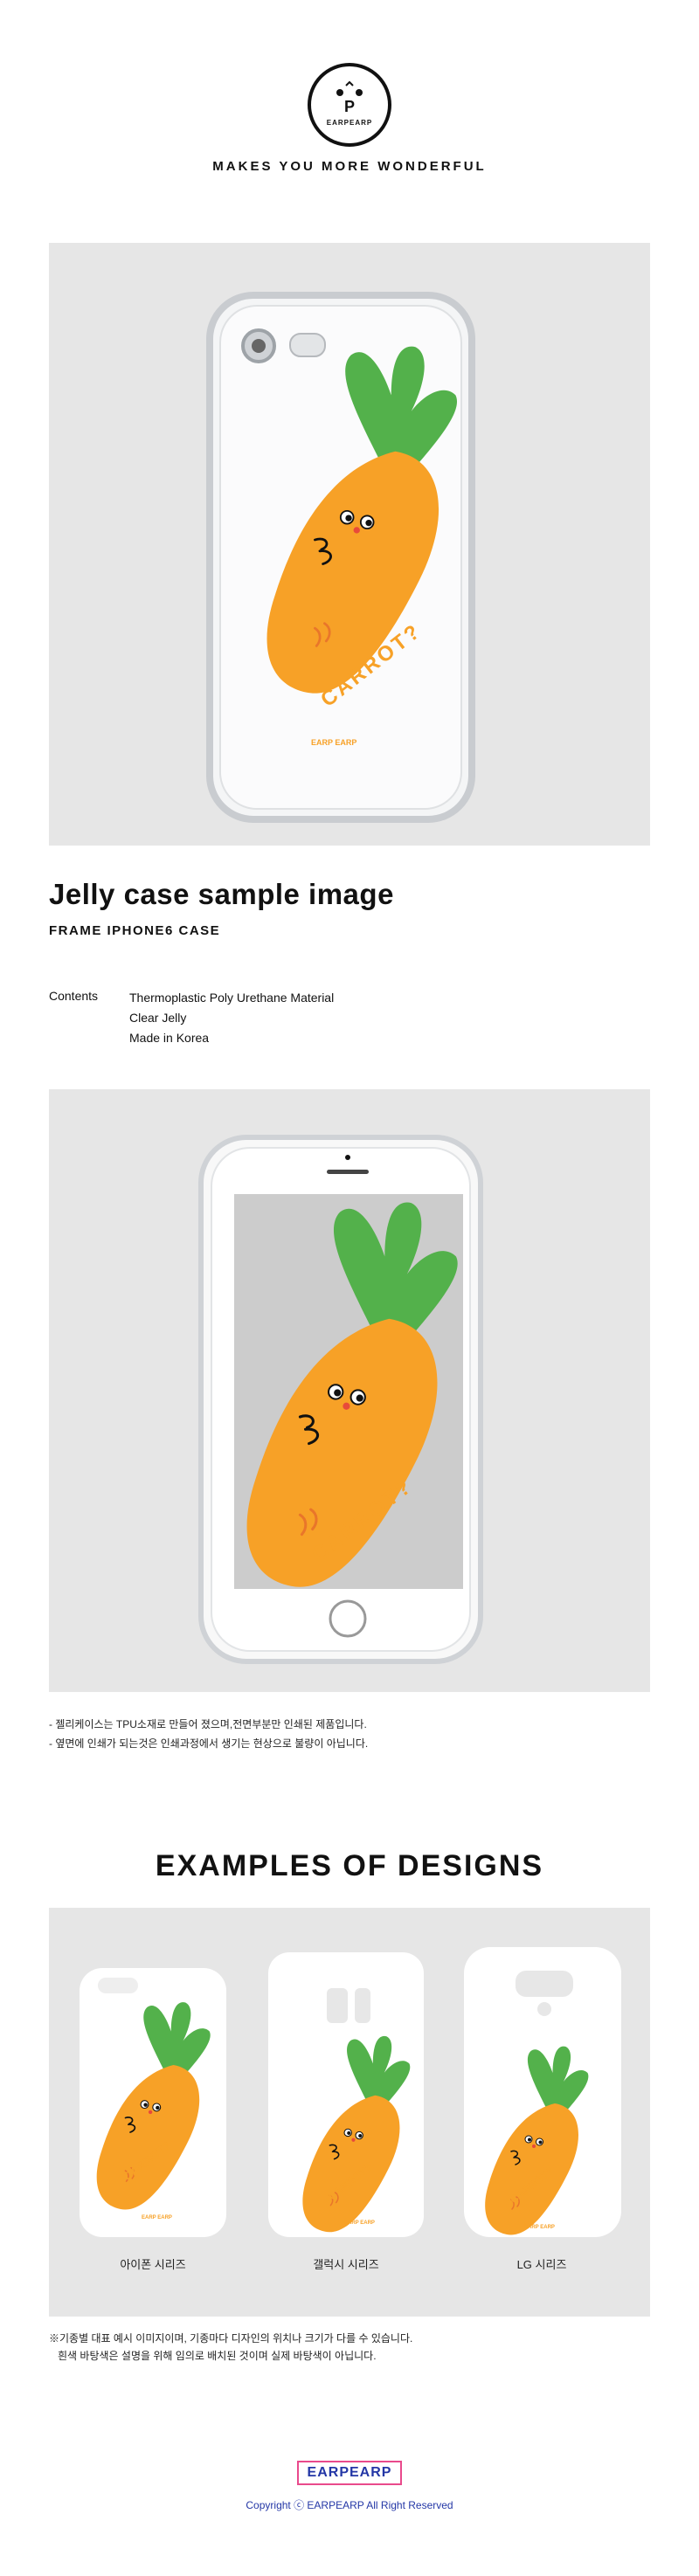  Describe the element at coordinates (209, 1743) in the screenshot. I see `note-line: - 옆면에 인쇄가 되는것은 인쇄과정에서 생기는 현상으로 불량이 아닙니다.` at that location.